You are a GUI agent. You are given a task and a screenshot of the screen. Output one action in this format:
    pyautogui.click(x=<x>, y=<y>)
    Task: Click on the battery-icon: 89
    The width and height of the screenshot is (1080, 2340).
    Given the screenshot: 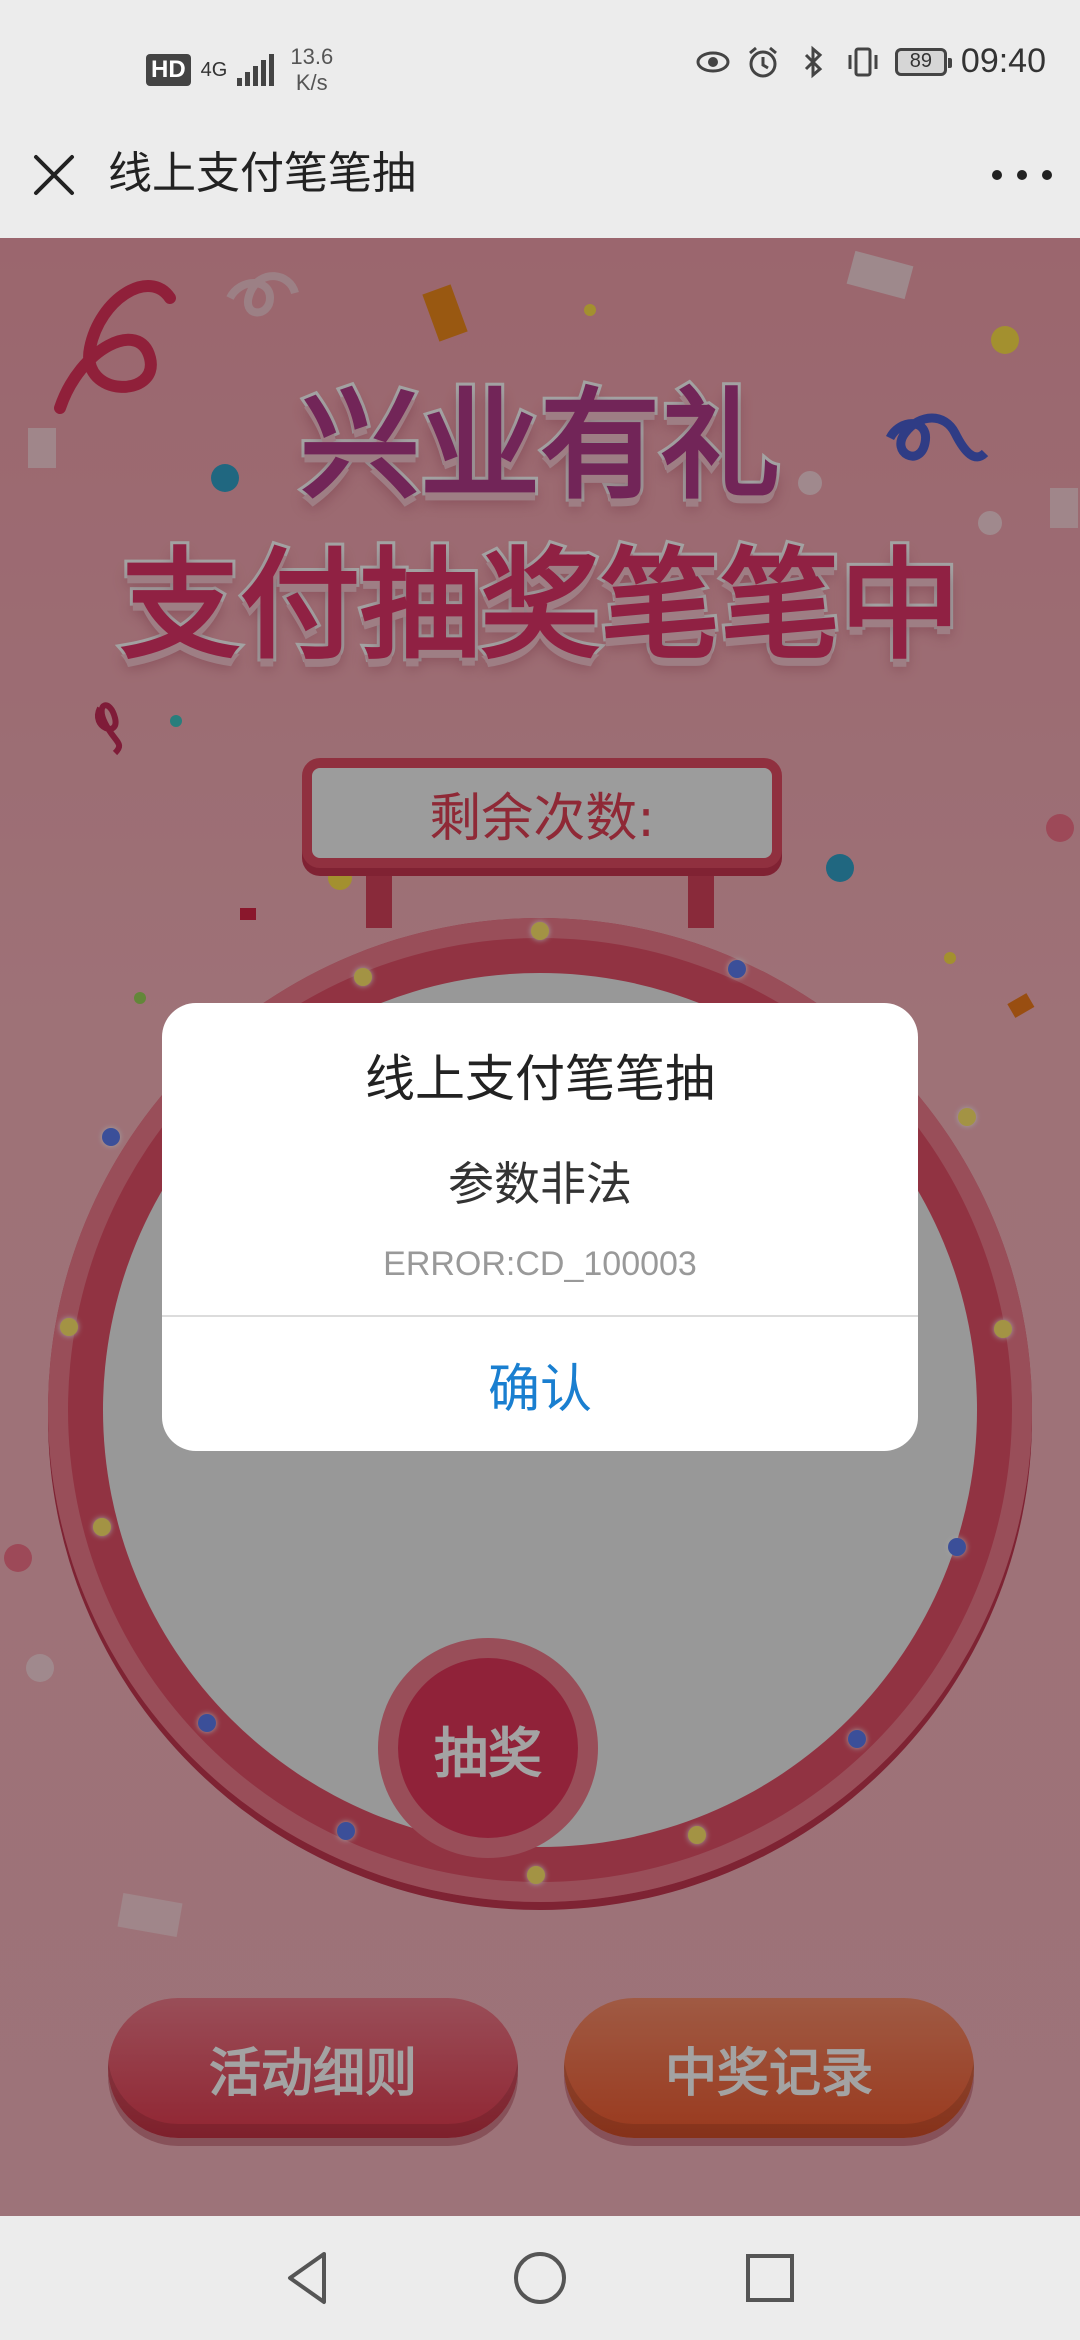 What is the action you would take?
    pyautogui.click(x=923, y=61)
    